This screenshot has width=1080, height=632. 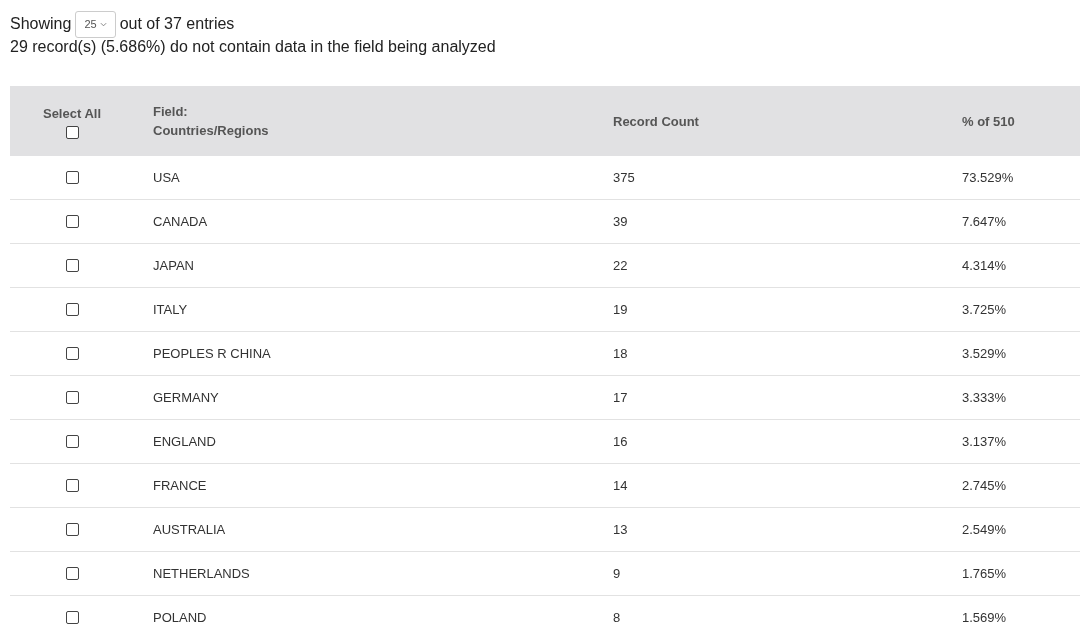 What do you see at coordinates (180, 221) in the screenshot?
I see `table-cell-text: CANADA` at bounding box center [180, 221].